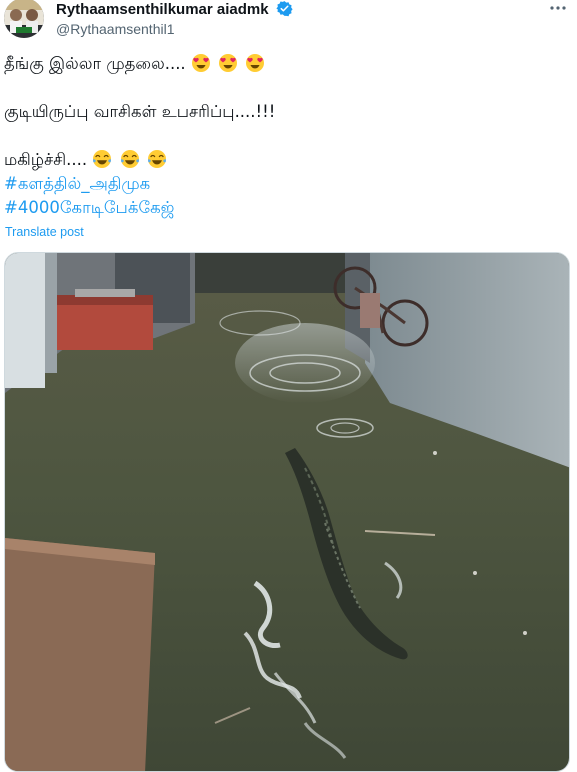  What do you see at coordinates (44, 232) in the screenshot?
I see `translate-post-link: Translate post` at bounding box center [44, 232].